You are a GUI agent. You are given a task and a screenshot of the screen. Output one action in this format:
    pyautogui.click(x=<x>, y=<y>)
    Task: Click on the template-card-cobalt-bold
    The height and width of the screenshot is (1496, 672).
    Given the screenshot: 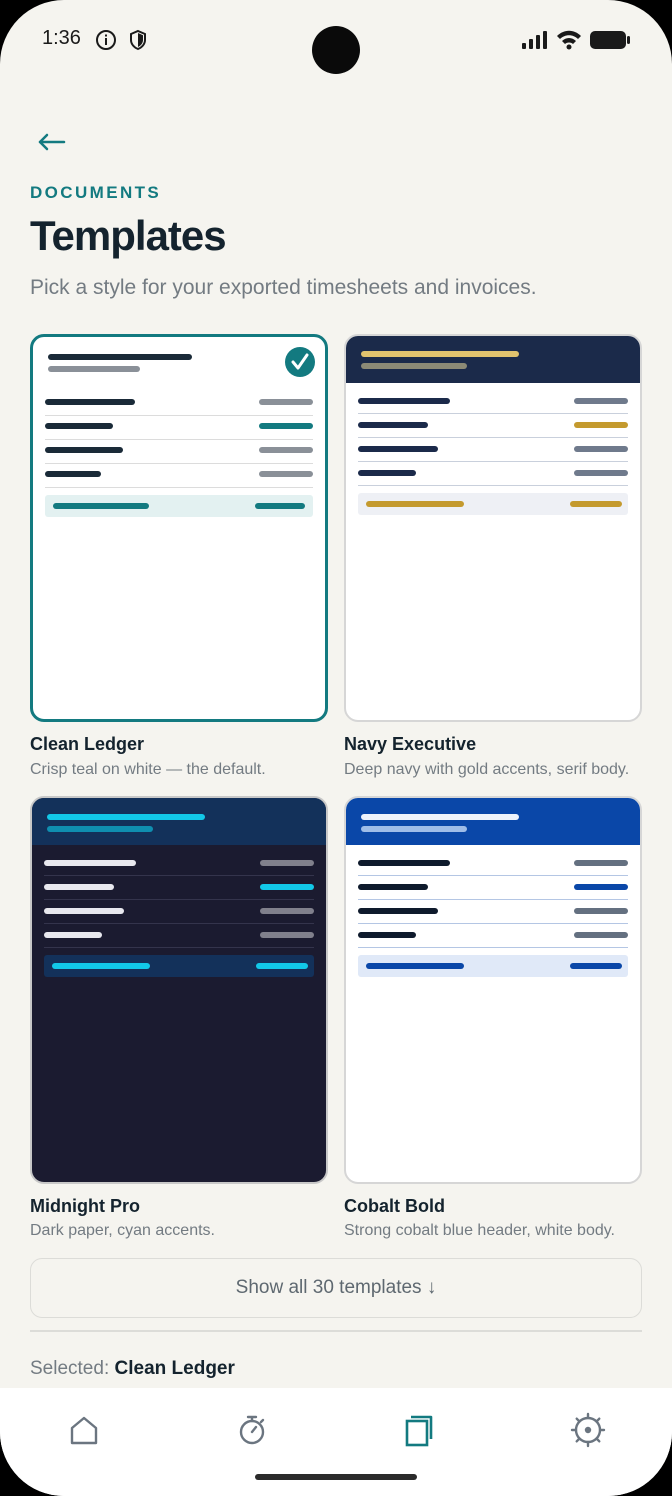 What is the action you would take?
    pyautogui.click(x=493, y=990)
    